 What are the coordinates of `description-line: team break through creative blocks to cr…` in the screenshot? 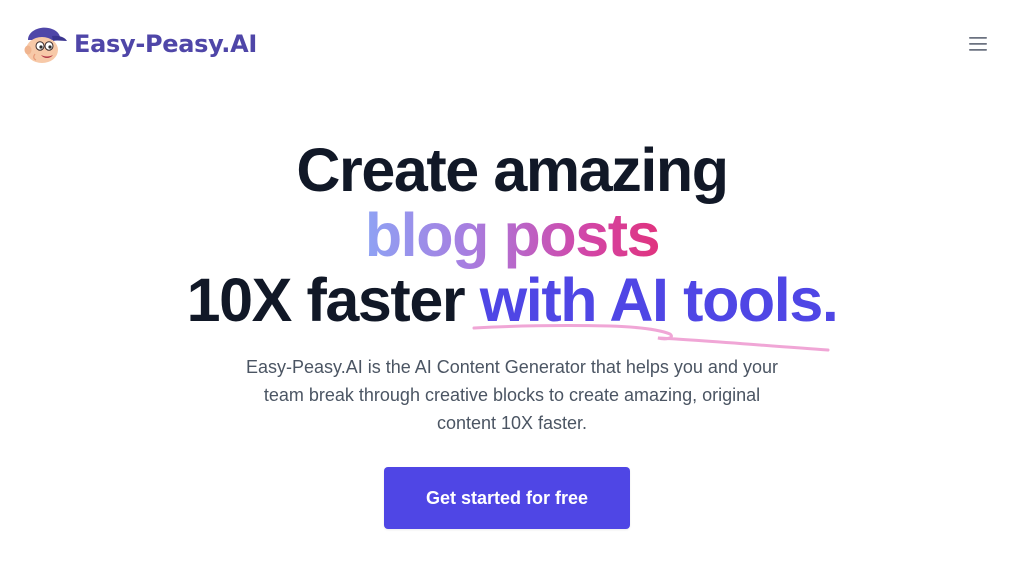 It's located at (512, 395).